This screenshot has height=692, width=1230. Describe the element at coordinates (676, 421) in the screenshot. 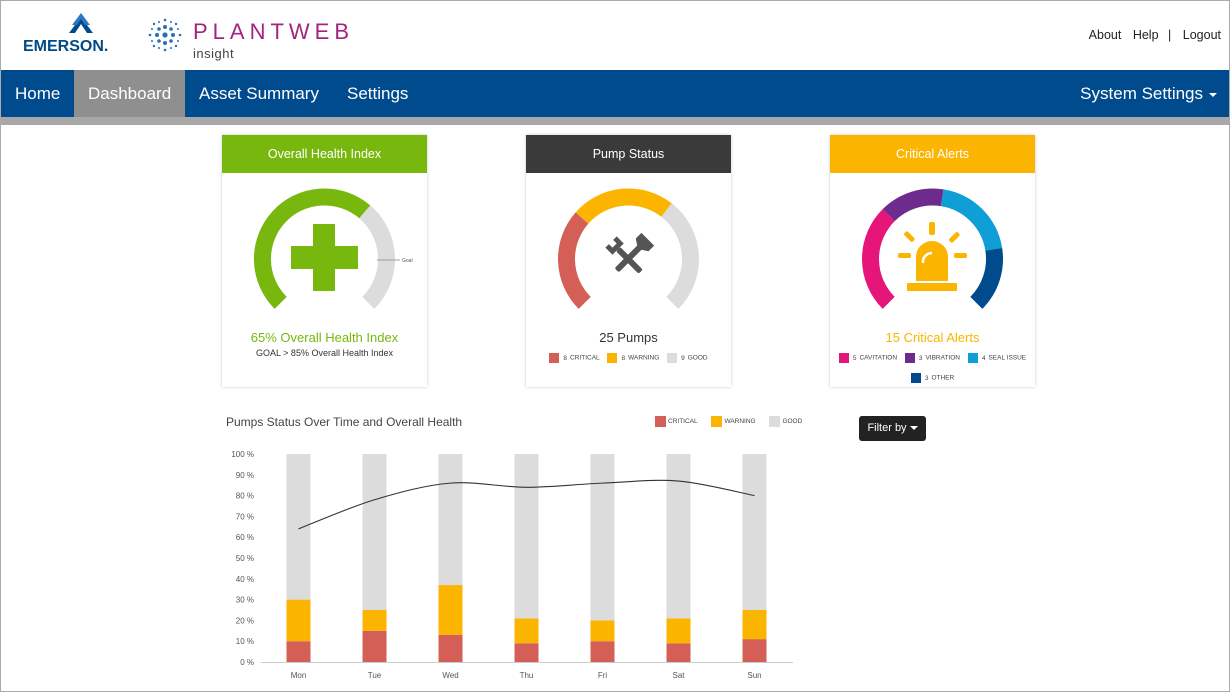

I see `chart-legend-critical: CRITICAL` at that location.